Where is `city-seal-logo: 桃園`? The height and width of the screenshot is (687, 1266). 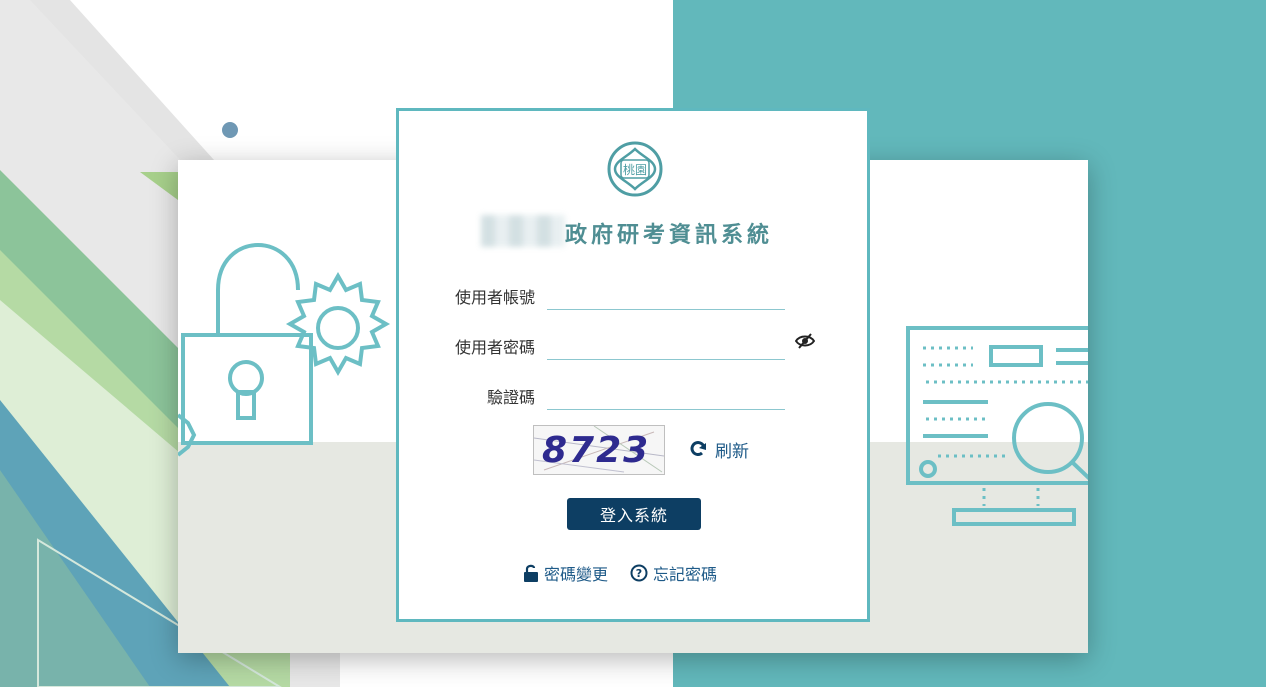 city-seal-logo: 桃園 is located at coordinates (635, 169).